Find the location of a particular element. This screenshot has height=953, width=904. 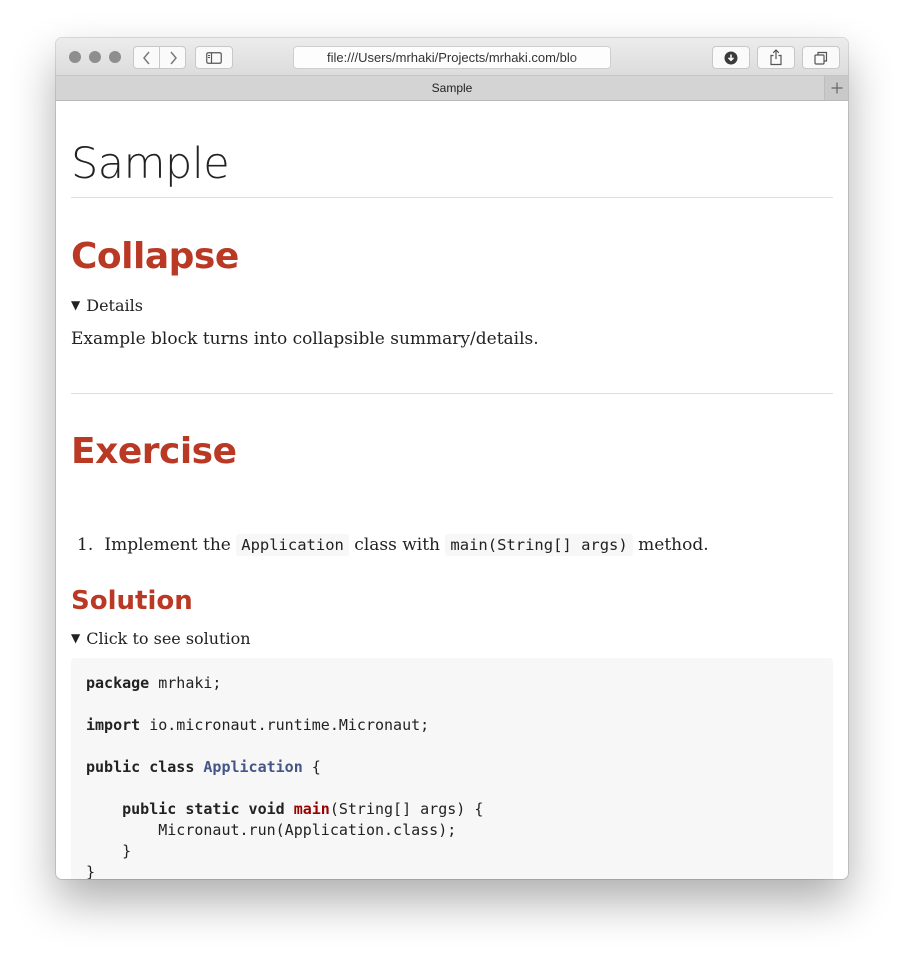

downloads-button is located at coordinates (731, 57).